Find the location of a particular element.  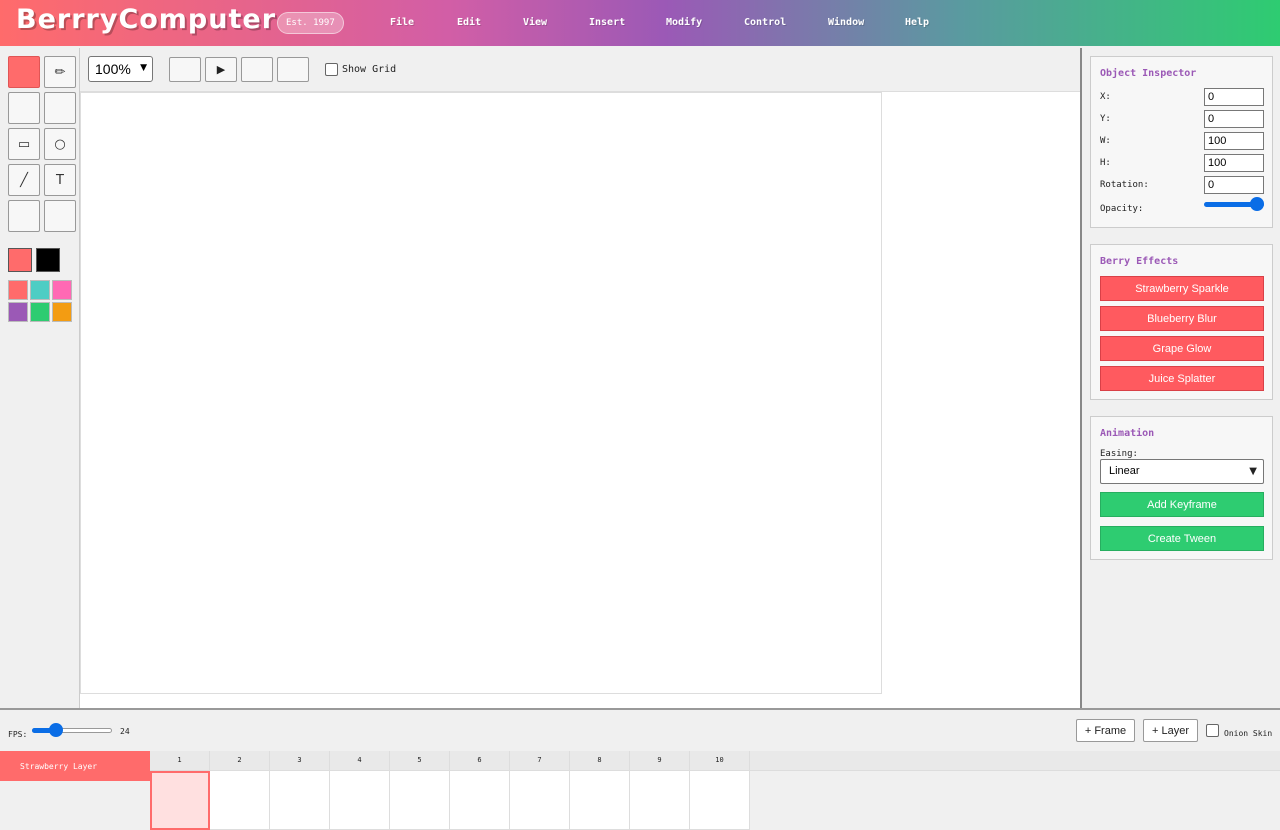

stroke-color-swatch is located at coordinates (48, 260).